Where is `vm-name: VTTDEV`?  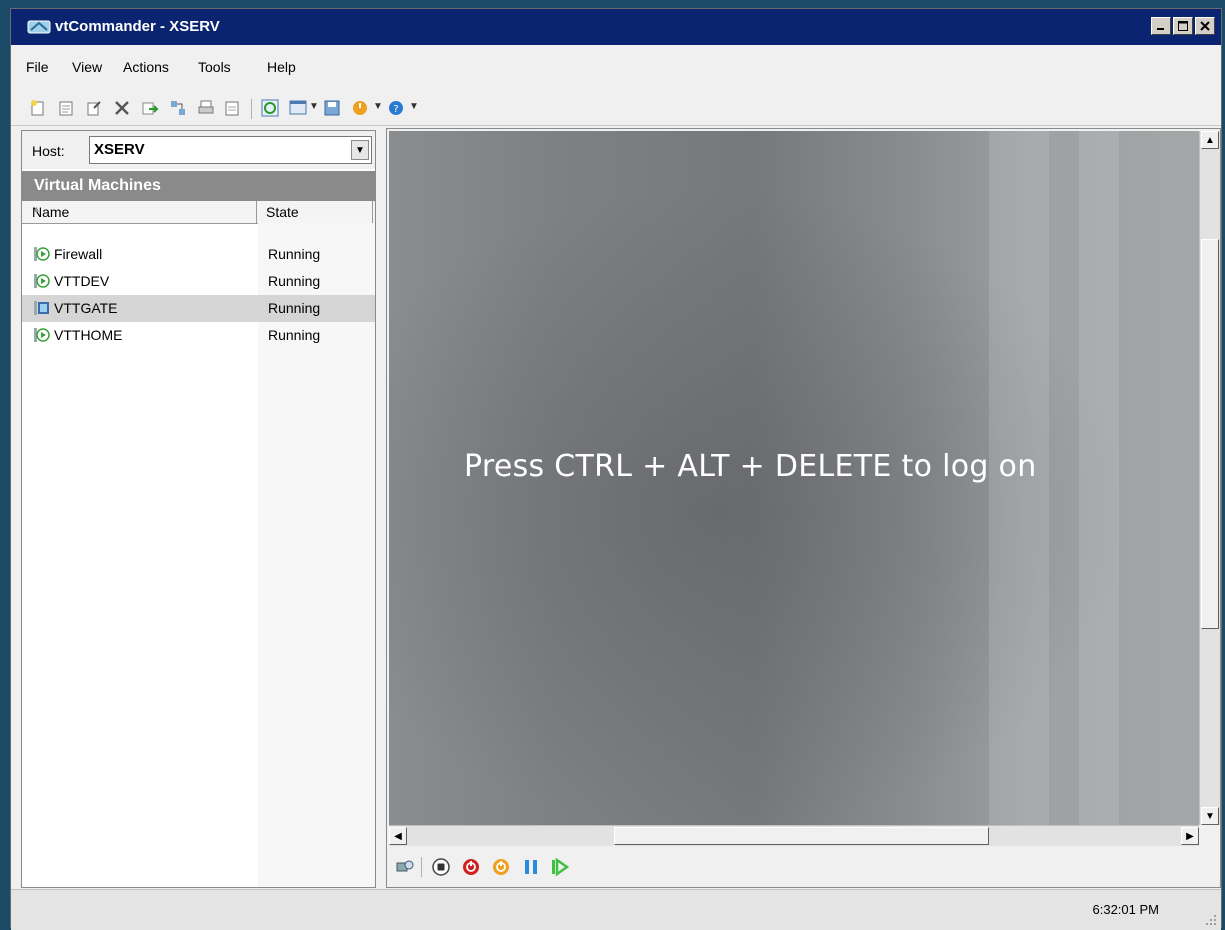 vm-name: VTTDEV is located at coordinates (82, 281).